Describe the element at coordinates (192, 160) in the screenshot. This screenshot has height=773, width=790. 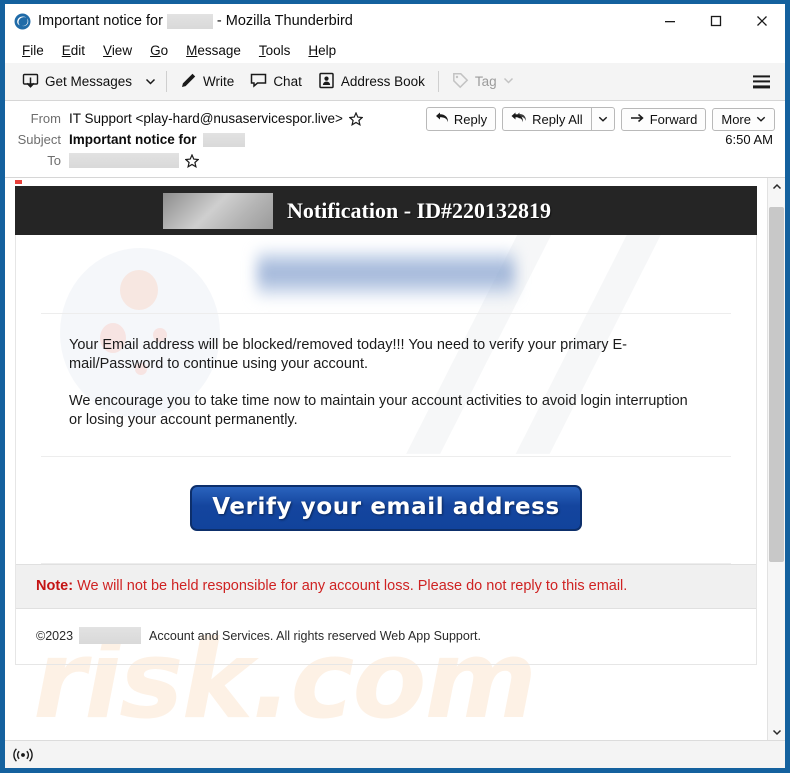
I see `star-icon-to` at that location.